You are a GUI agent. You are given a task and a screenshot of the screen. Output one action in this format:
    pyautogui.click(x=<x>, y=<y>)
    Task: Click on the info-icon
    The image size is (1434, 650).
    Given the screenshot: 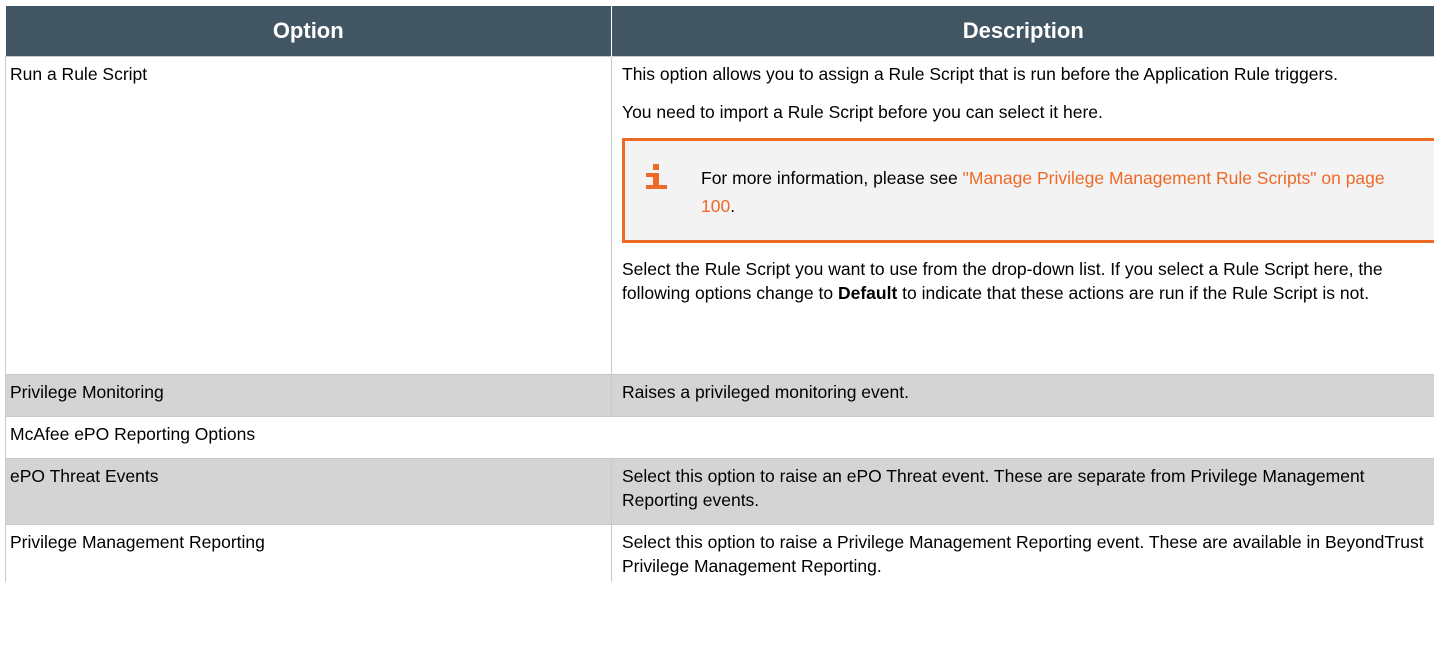 What is the action you would take?
    pyautogui.click(x=656, y=176)
    